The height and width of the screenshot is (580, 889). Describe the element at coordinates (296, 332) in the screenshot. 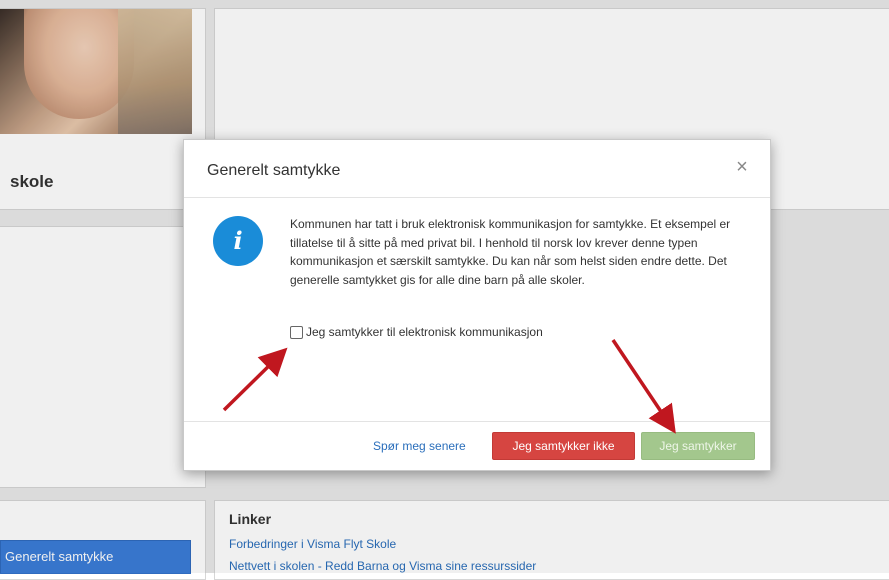

I see `consent-checkbox` at that location.